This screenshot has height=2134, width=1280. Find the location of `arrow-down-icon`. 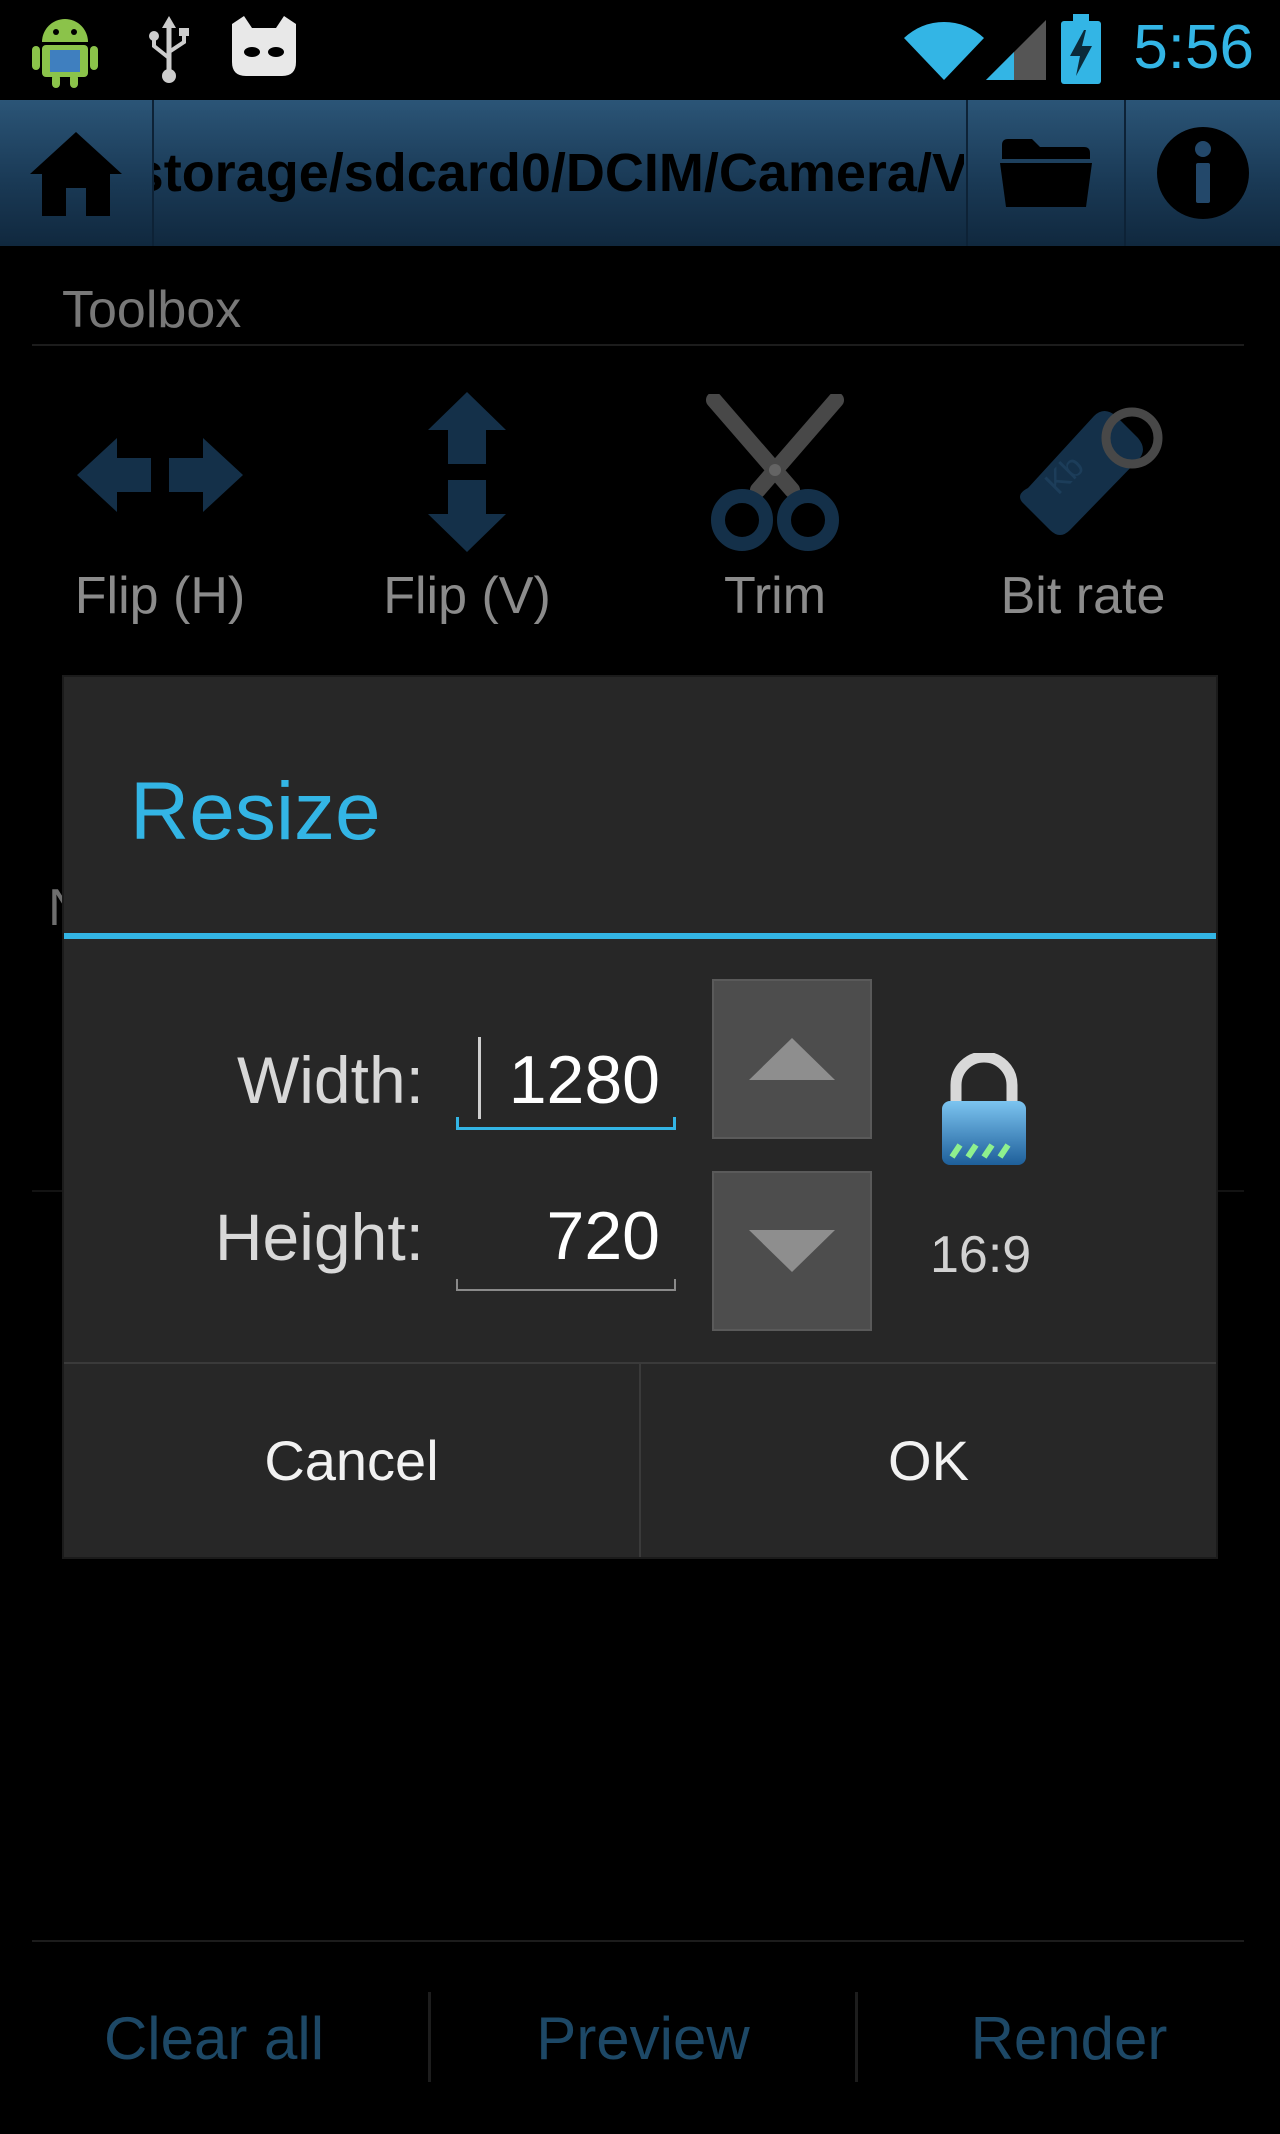

arrow-down-icon is located at coordinates (792, 1251).